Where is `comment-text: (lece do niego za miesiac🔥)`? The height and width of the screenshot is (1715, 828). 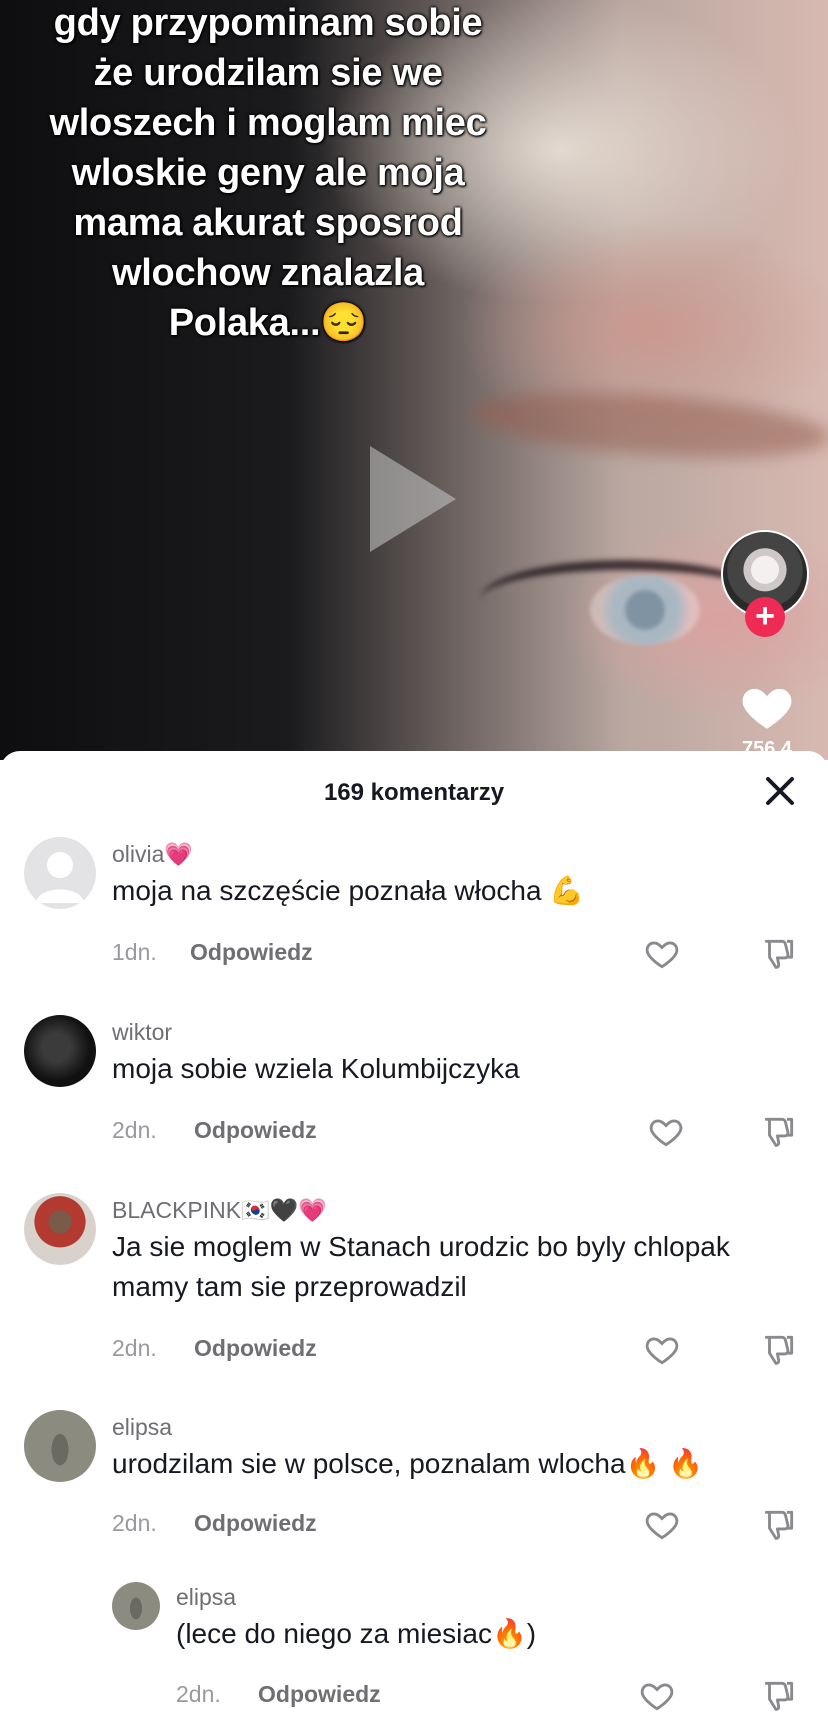
comment-text: (lece do niego za miesiac🔥) is located at coordinates (356, 1633).